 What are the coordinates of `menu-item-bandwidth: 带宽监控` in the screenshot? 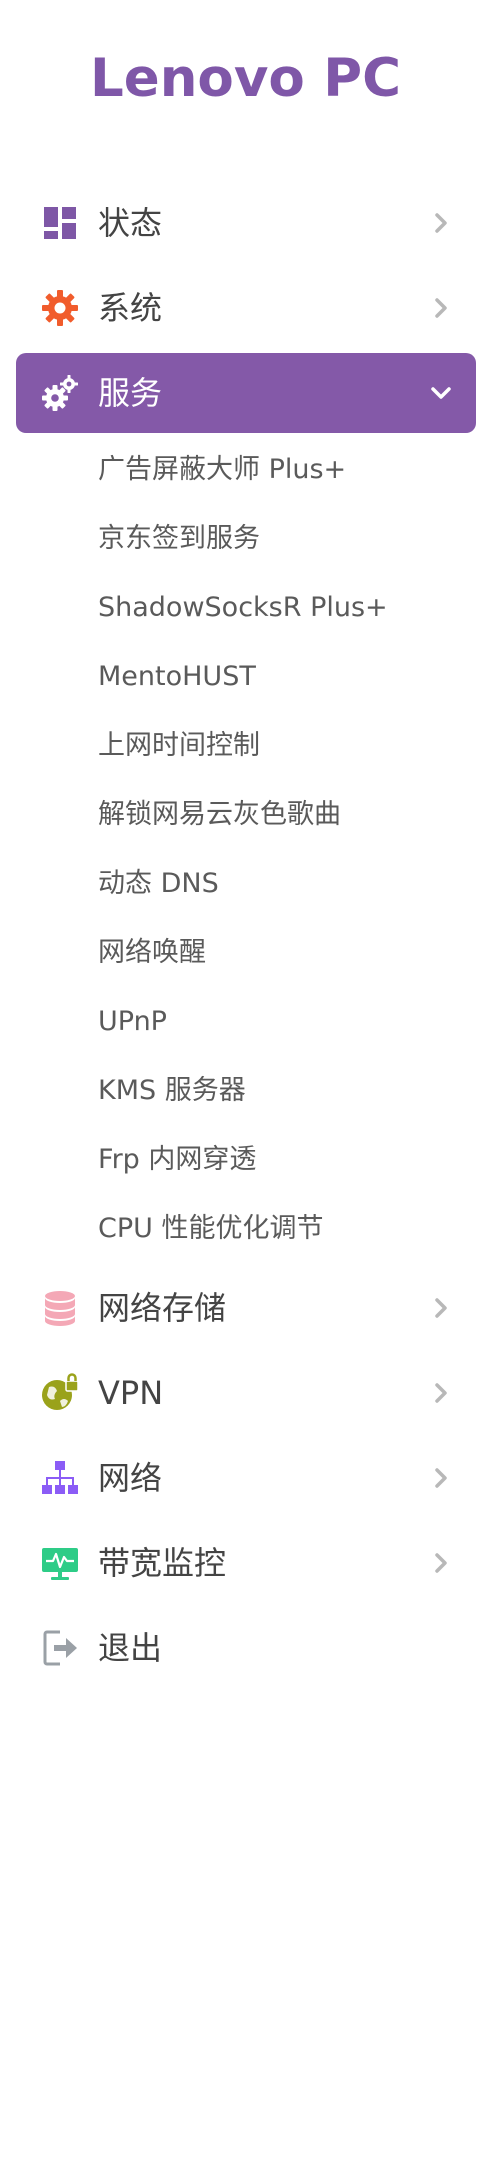 It's located at (246, 1563).